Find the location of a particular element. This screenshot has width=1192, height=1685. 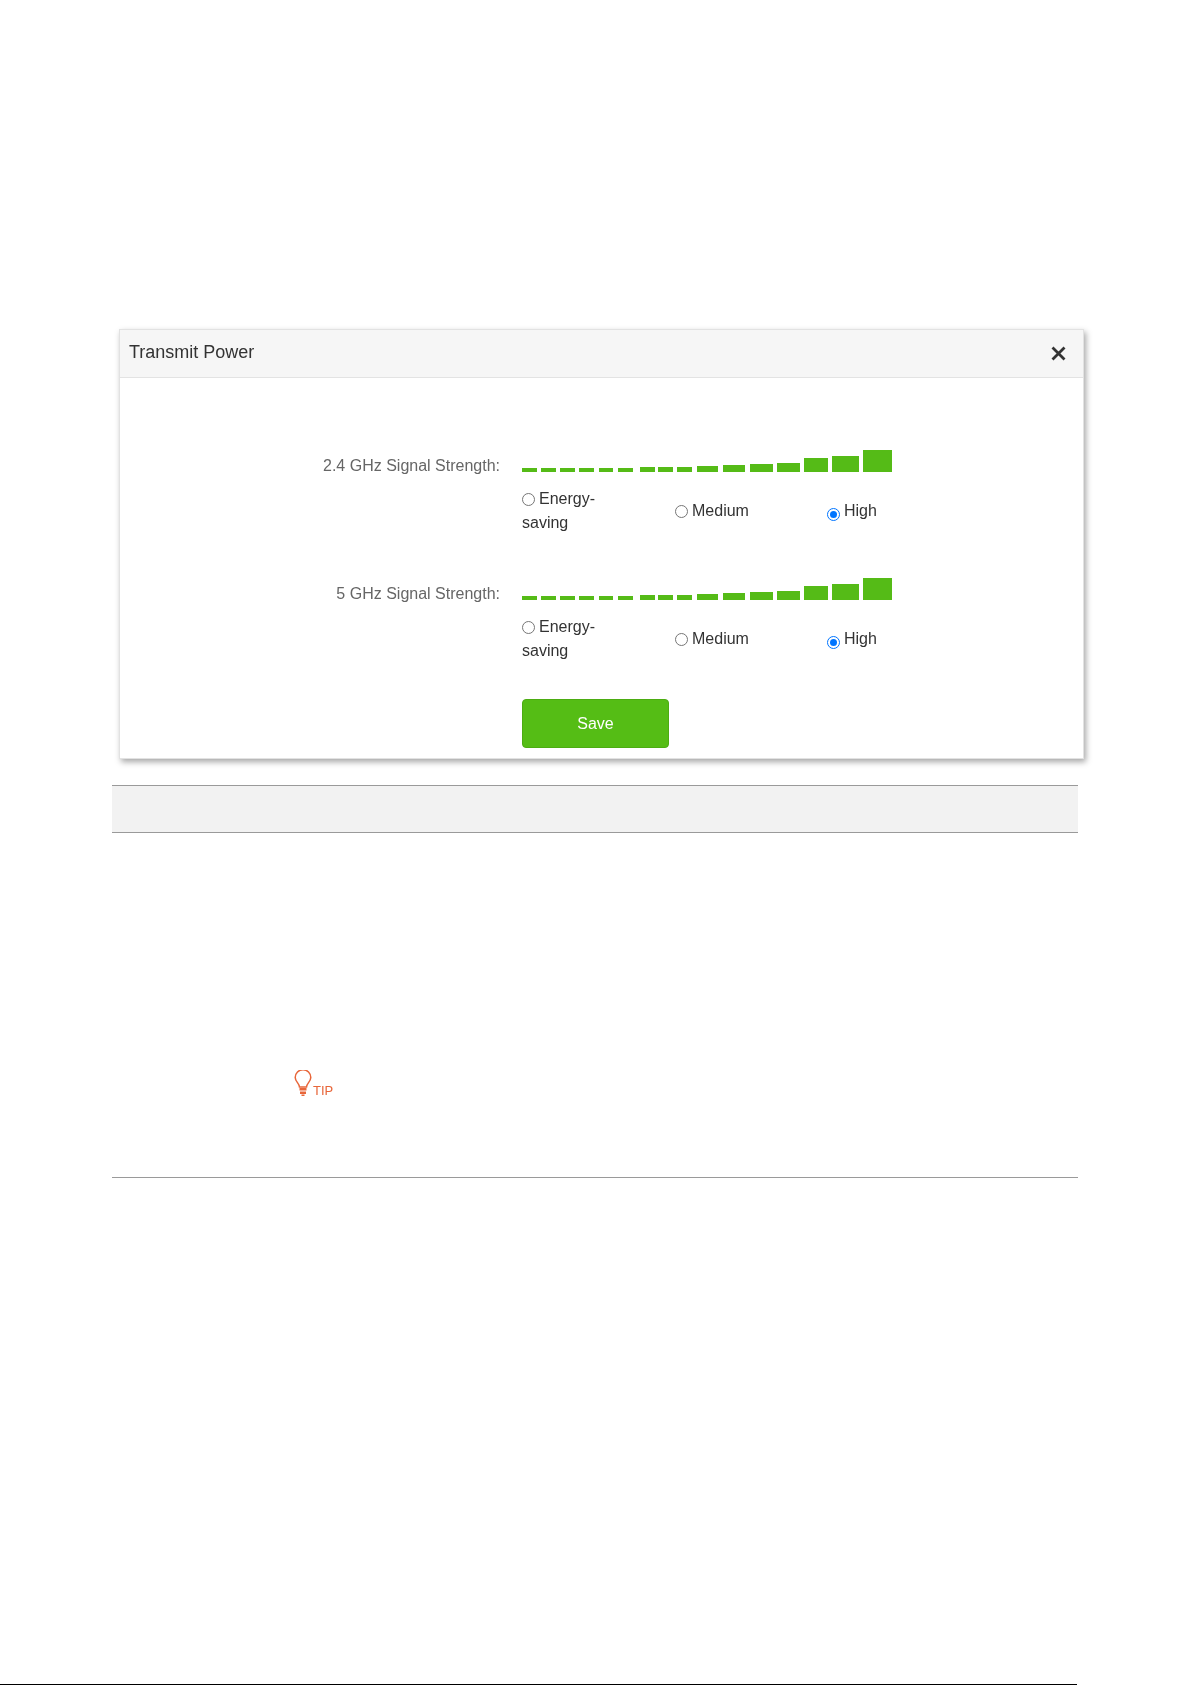

tip-label: TIP is located at coordinates (323, 1090).